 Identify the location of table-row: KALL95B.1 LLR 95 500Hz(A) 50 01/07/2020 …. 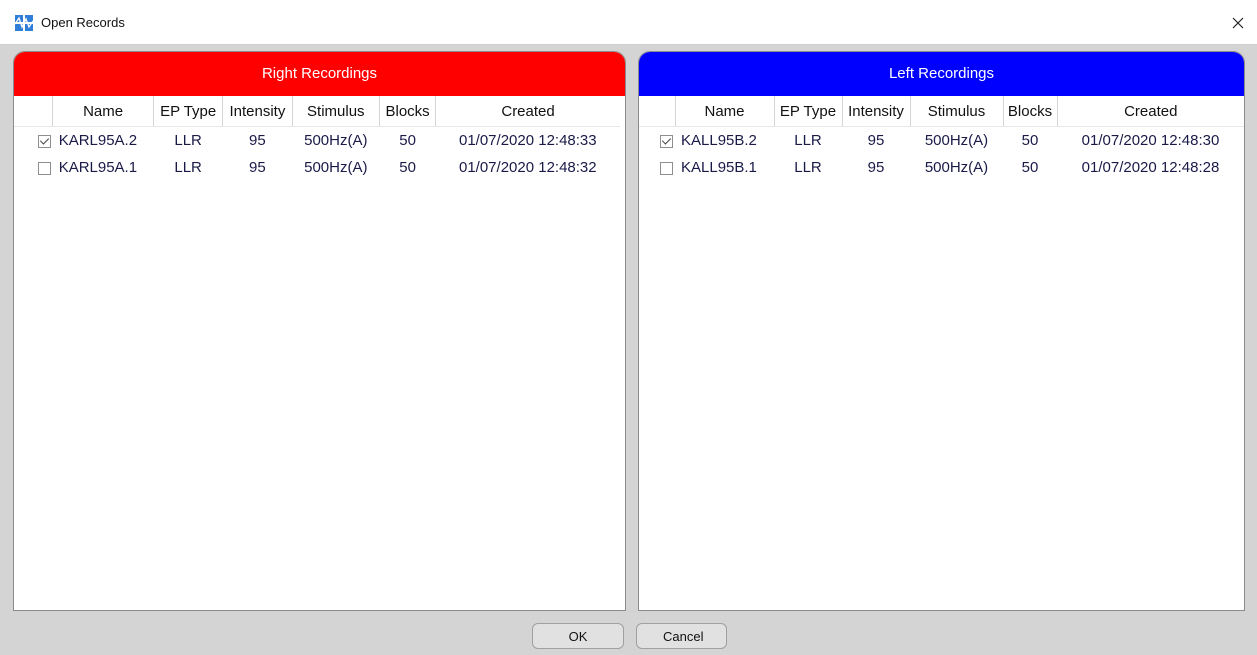
(941, 167).